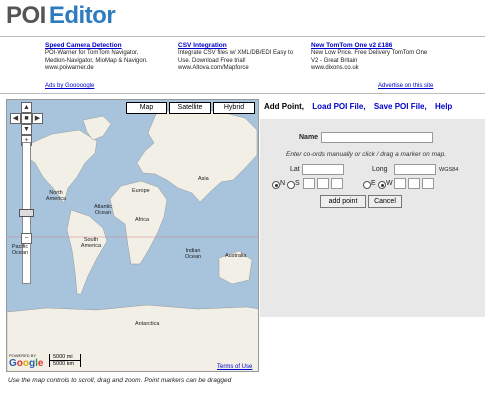 The image size is (485, 400). I want to click on pan-down-icon: ▼, so click(26, 129).